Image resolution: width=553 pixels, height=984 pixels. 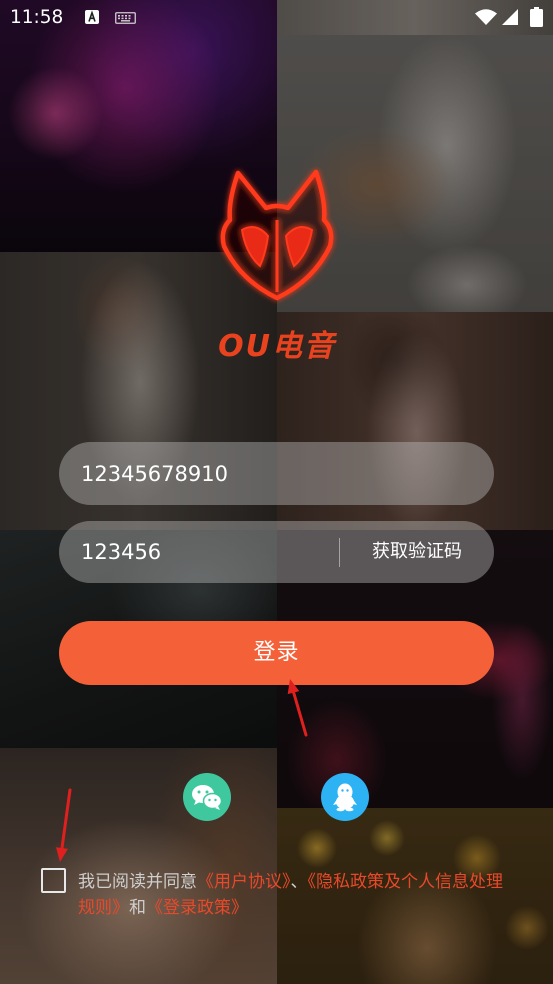 What do you see at coordinates (125, 18) in the screenshot?
I see `keyboard-icon` at bounding box center [125, 18].